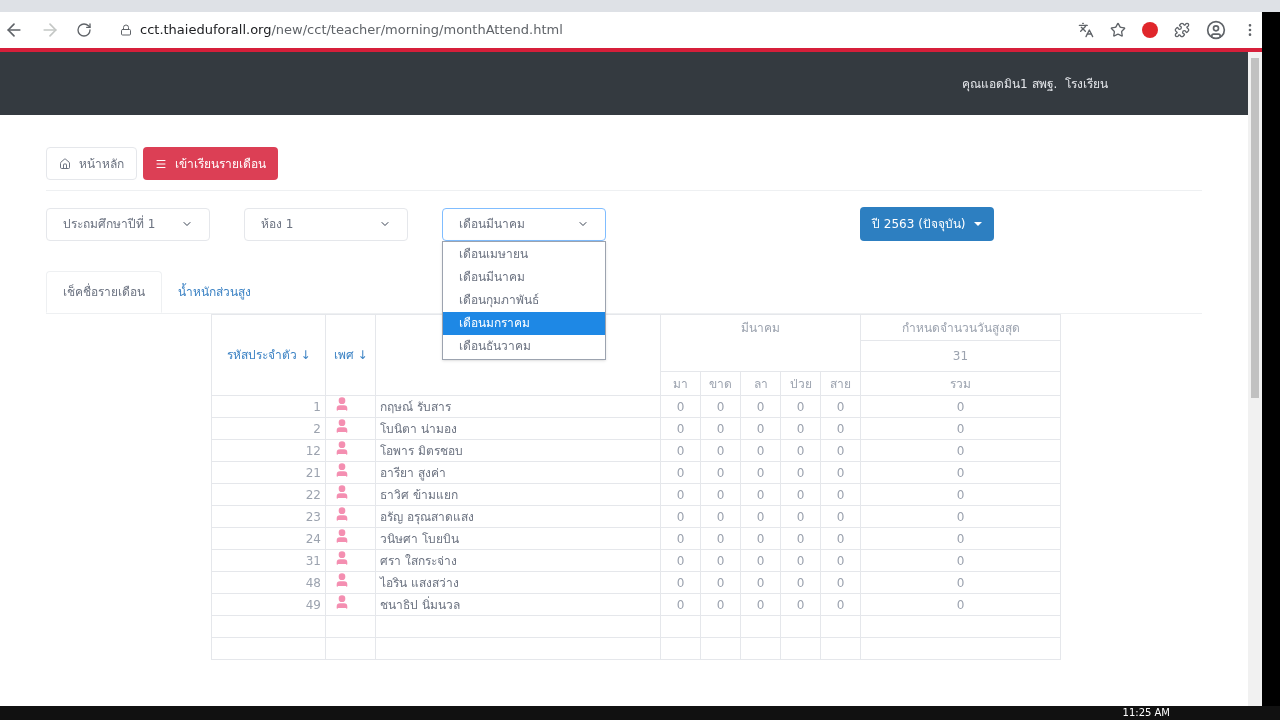 The height and width of the screenshot is (720, 1280). I want to click on tab: น้ำหนักส่วนสูง, so click(214, 292).